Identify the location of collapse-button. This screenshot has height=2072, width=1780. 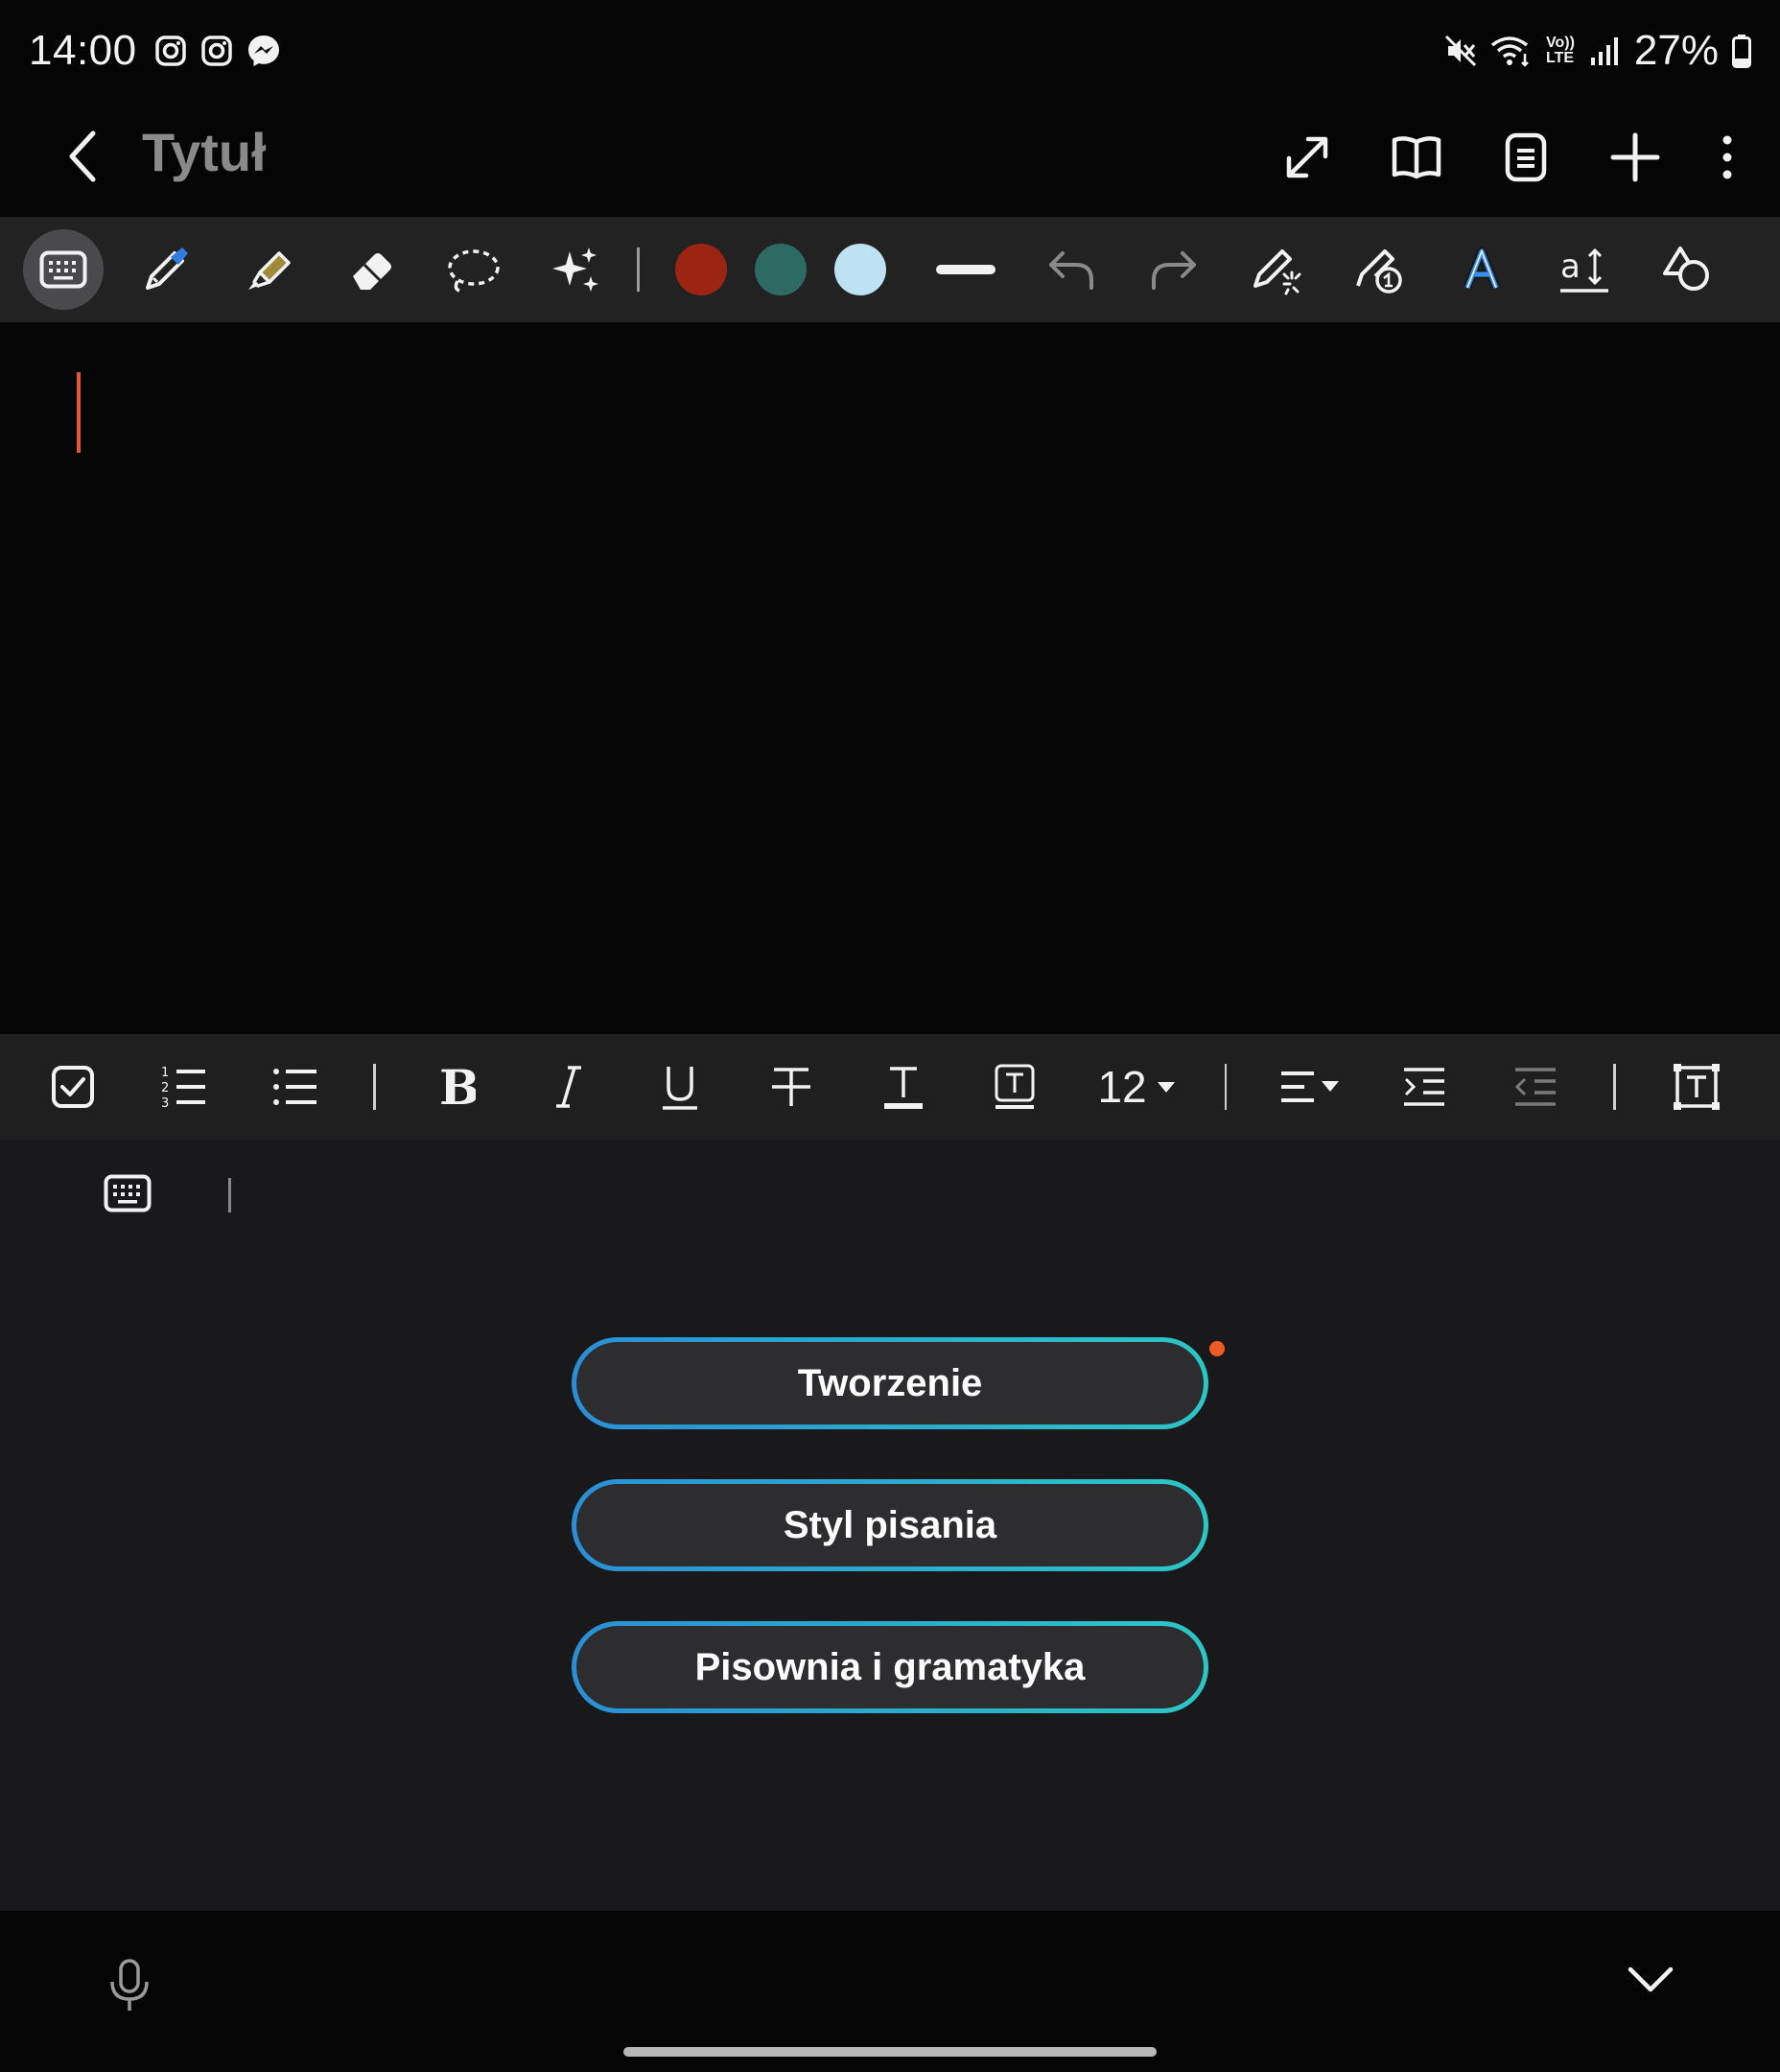
(1651, 1979).